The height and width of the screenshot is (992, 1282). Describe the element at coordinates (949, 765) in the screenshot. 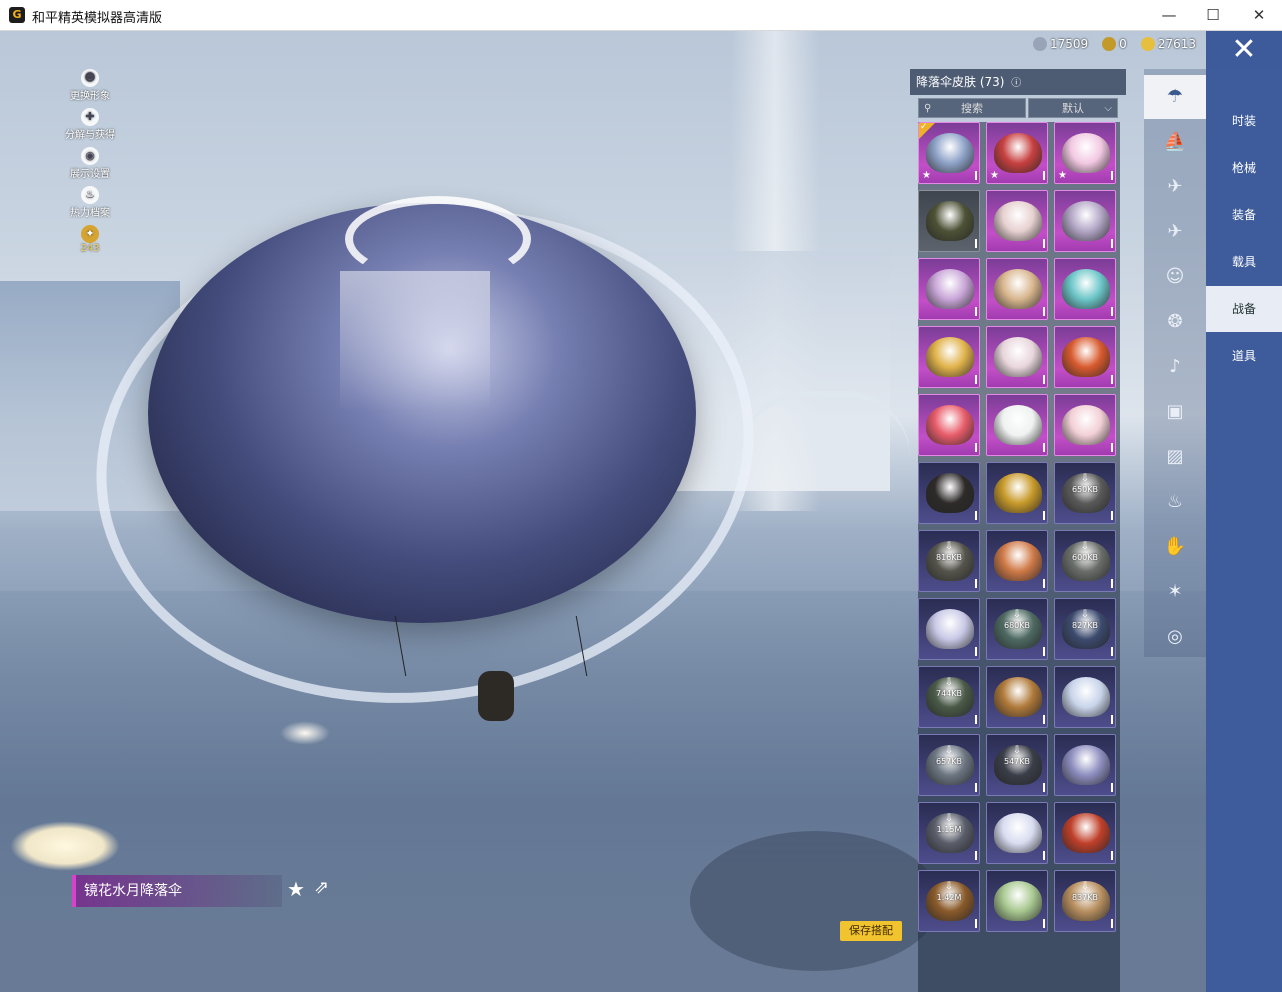

I see `skin-cell: ⇩ 657KB` at that location.